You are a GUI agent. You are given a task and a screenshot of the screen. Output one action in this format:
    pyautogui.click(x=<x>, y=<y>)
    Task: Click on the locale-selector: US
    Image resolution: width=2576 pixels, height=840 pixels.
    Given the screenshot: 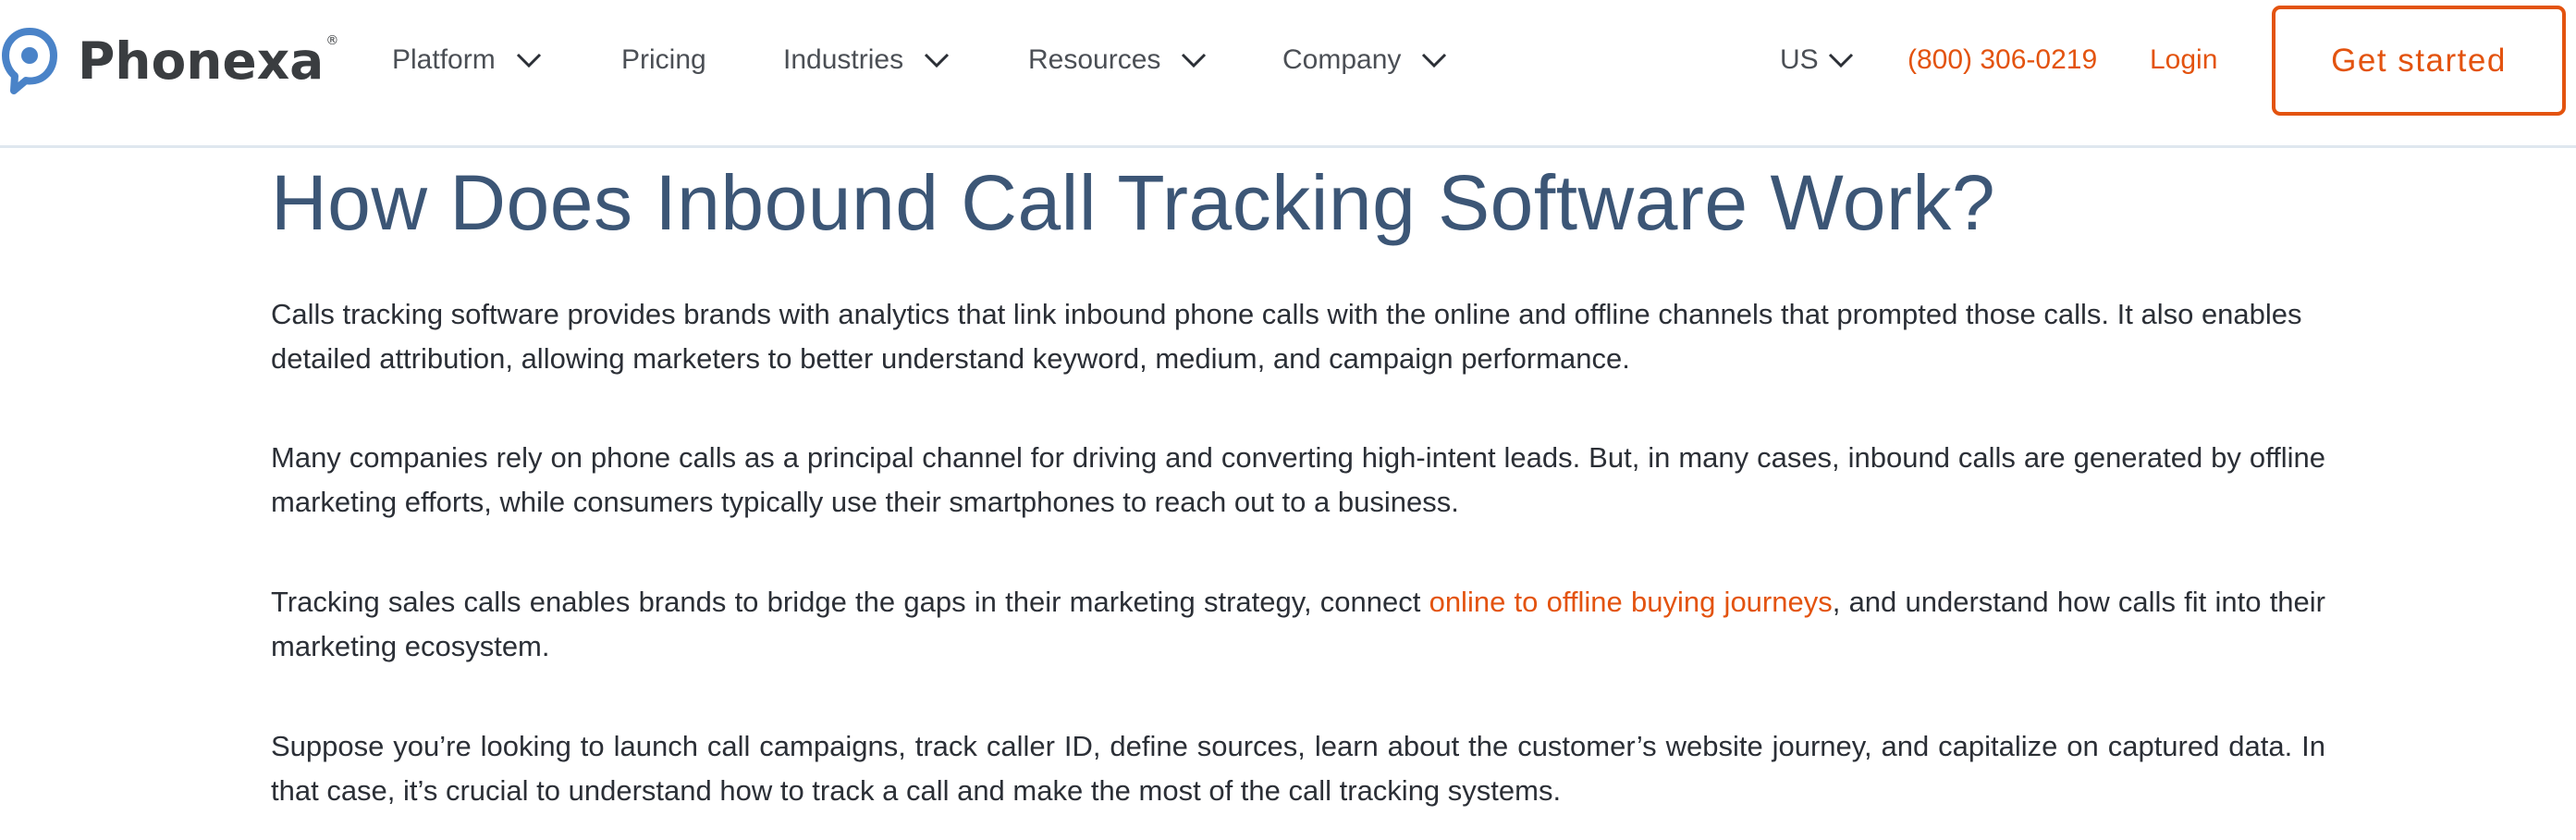 What is the action you would take?
    pyautogui.click(x=1817, y=60)
    